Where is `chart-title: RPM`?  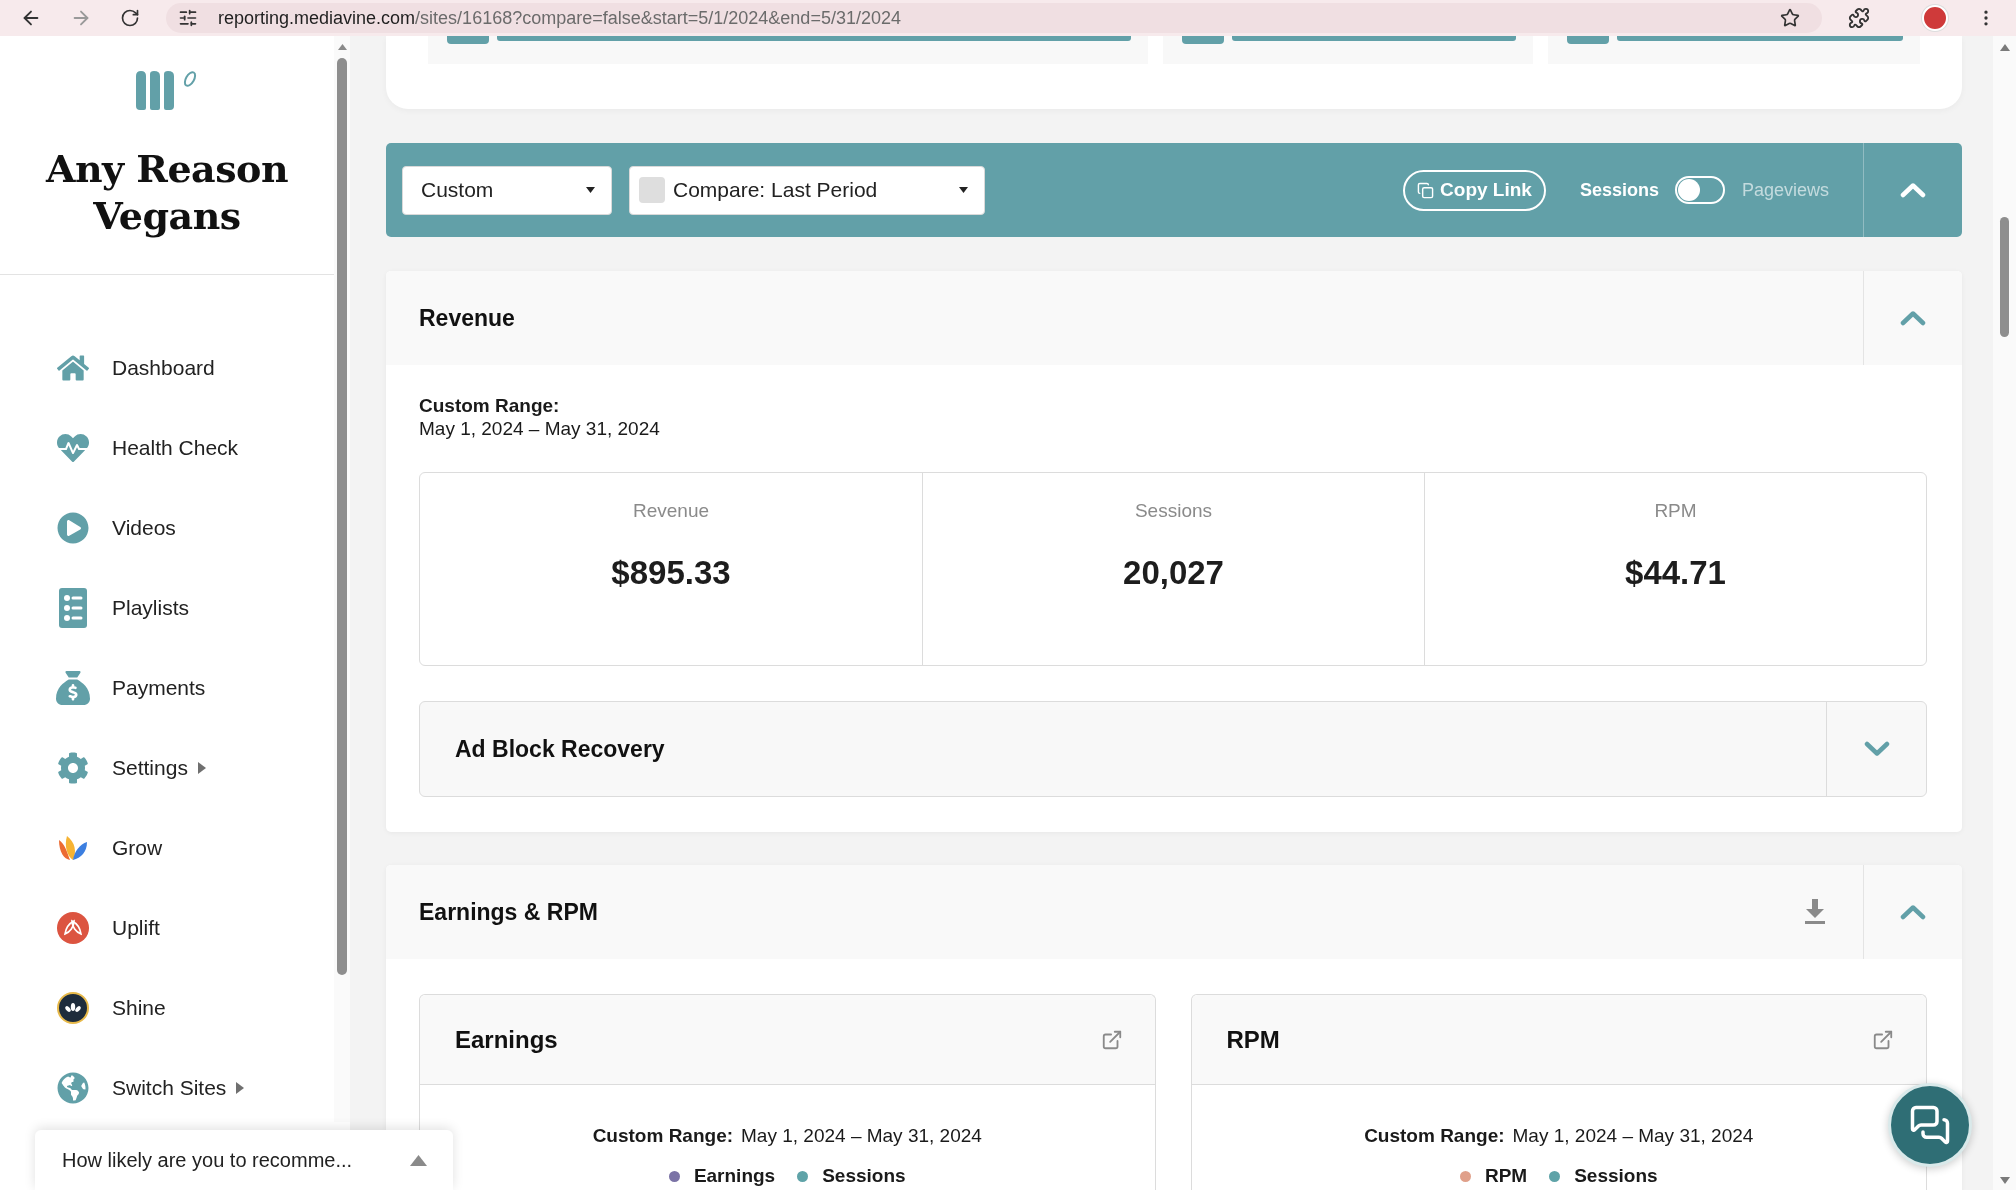 chart-title: RPM is located at coordinates (1253, 1039).